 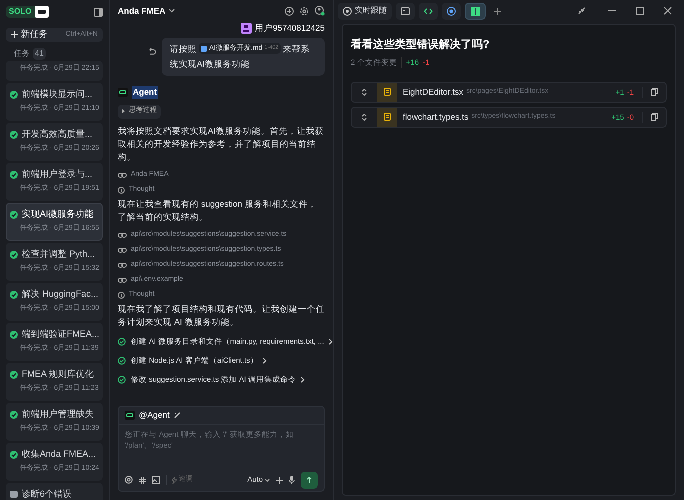 I want to click on section-label: 任务, so click(x=22, y=54).